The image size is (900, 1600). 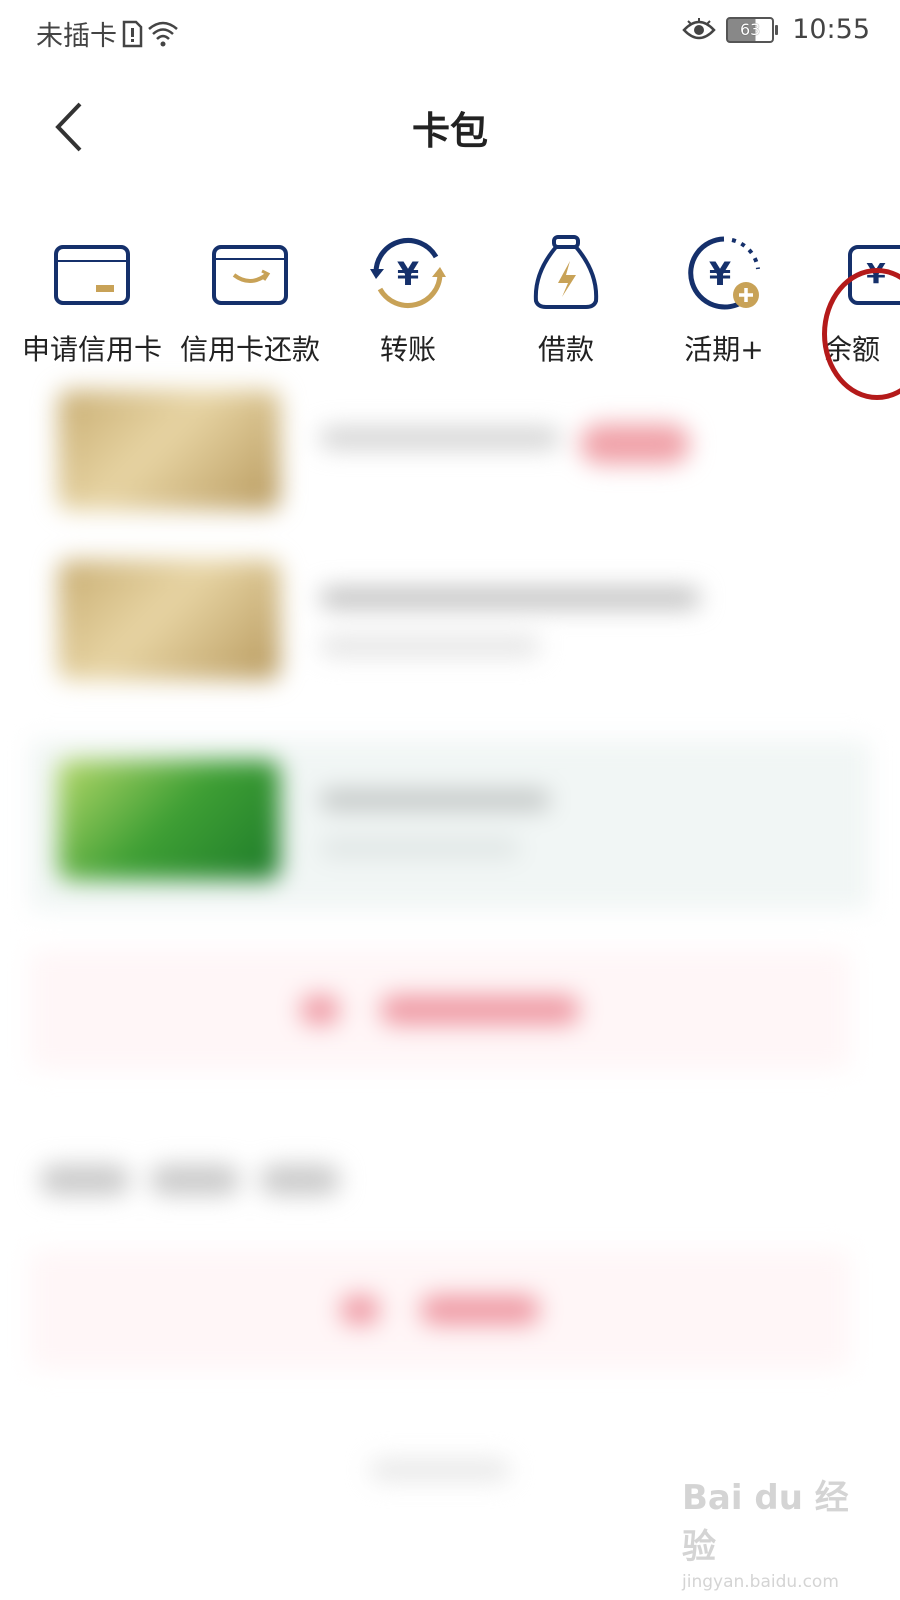 What do you see at coordinates (724, 349) in the screenshot?
I see `quick-action-label: 活期+` at bounding box center [724, 349].